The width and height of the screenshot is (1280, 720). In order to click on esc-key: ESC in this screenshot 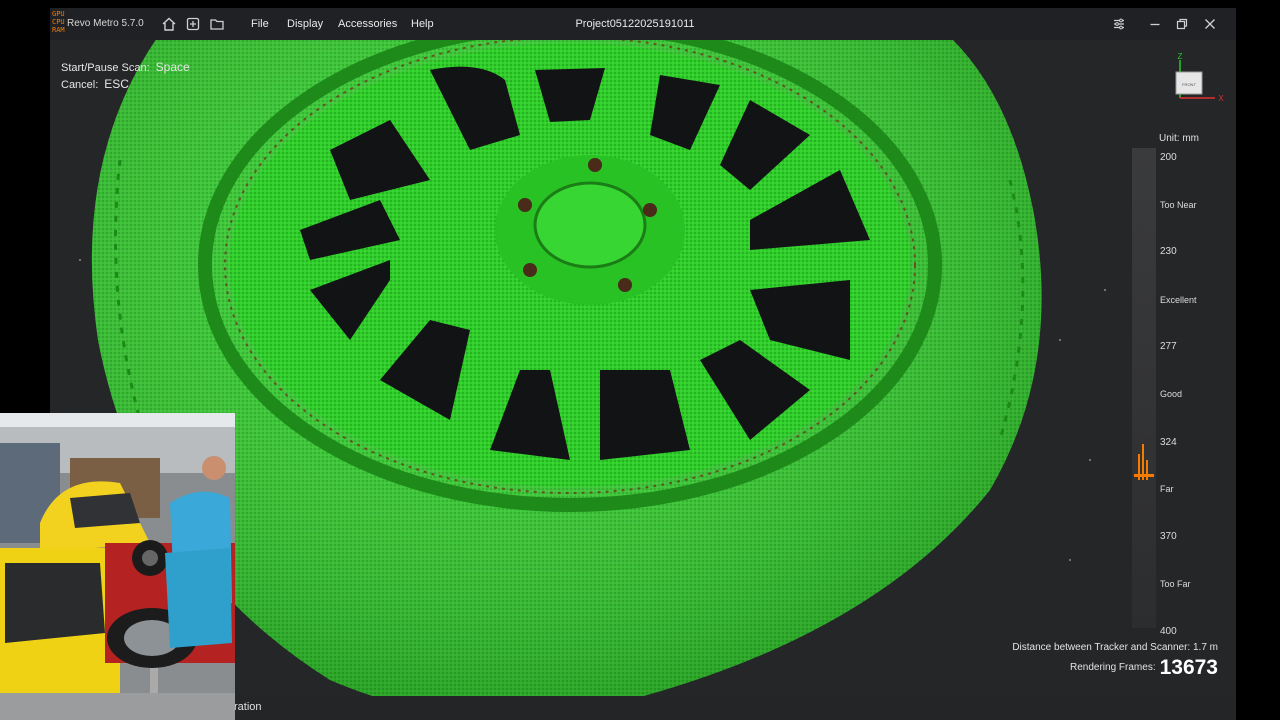, I will do `click(116, 84)`.